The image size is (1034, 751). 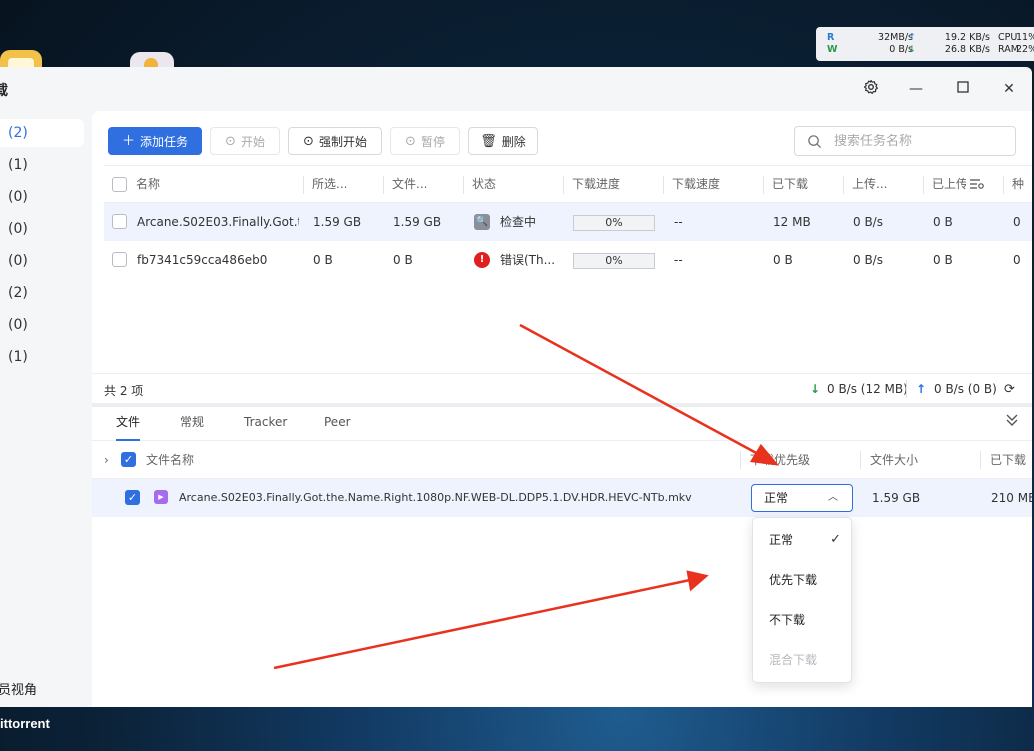 What do you see at coordinates (1012, 421) in the screenshot?
I see `collapse-chevron-icon` at bounding box center [1012, 421].